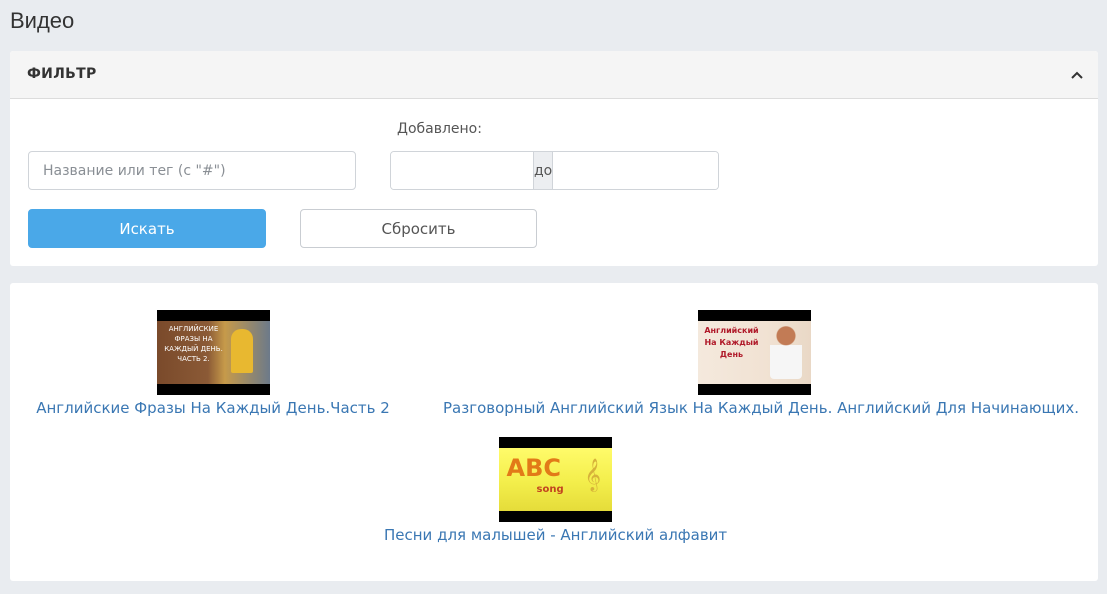 The width and height of the screenshot is (1107, 594). I want to click on filter-title: ФИЛЬТР, so click(62, 74).